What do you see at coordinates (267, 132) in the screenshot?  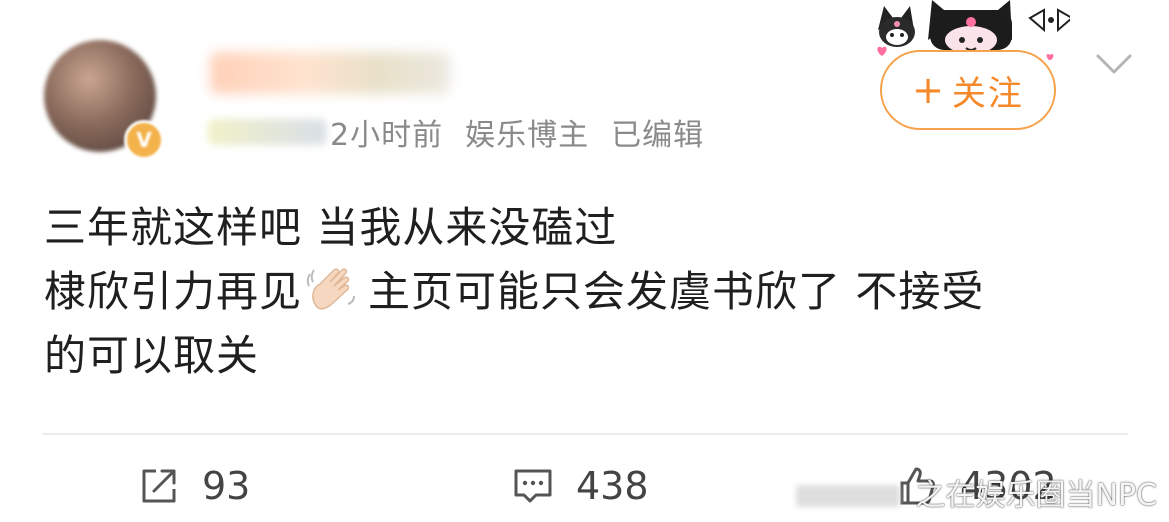 I see `blurred-meta-prefix` at bounding box center [267, 132].